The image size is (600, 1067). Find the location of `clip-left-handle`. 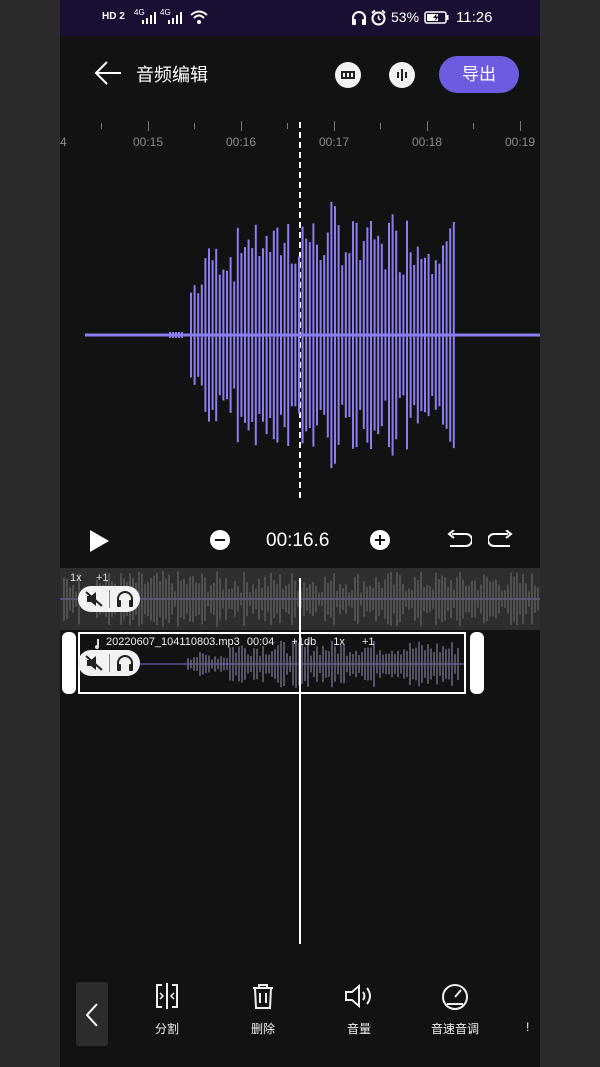

clip-left-handle is located at coordinates (69, 663).